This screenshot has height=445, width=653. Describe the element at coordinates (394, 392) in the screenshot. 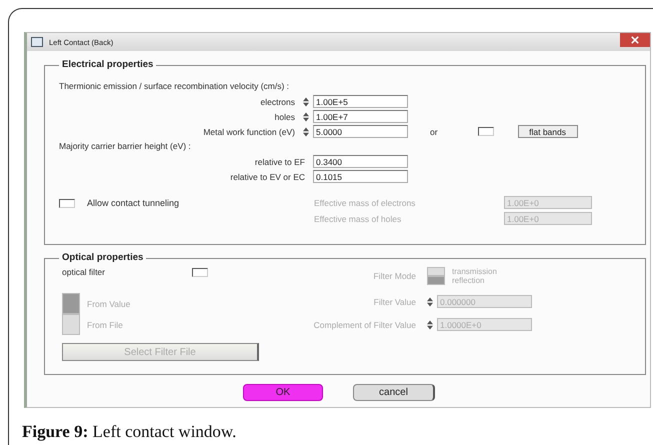

I see `cancel-button: cancel` at that location.